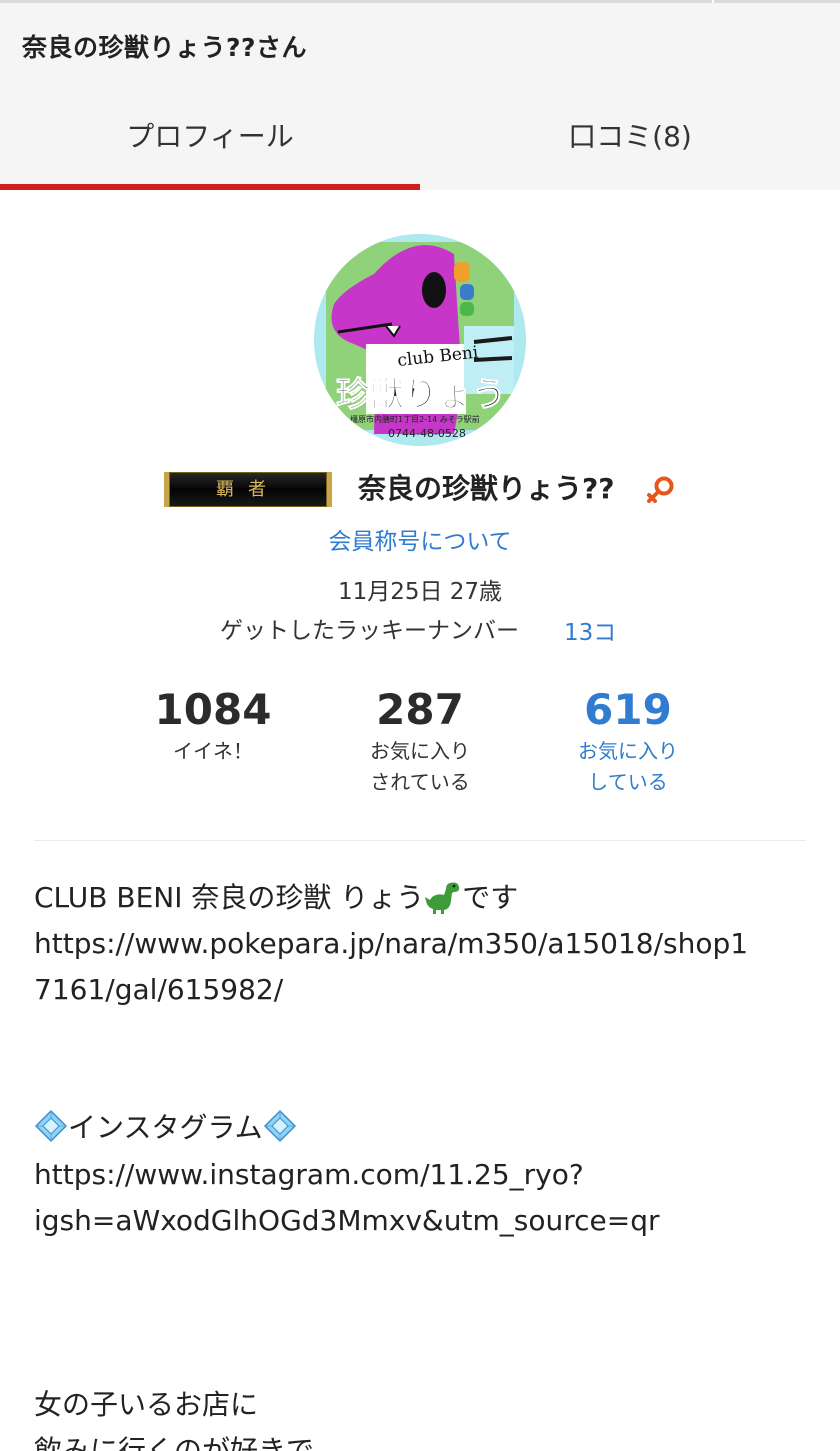  Describe the element at coordinates (165, 1127) in the screenshot. I see `instagram-heading: インスタグラム` at that location.